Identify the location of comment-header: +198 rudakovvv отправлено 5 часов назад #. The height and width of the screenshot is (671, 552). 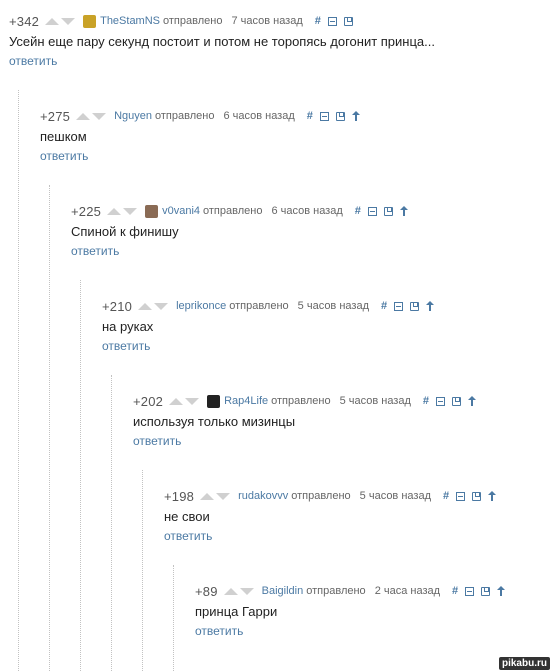
(330, 496).